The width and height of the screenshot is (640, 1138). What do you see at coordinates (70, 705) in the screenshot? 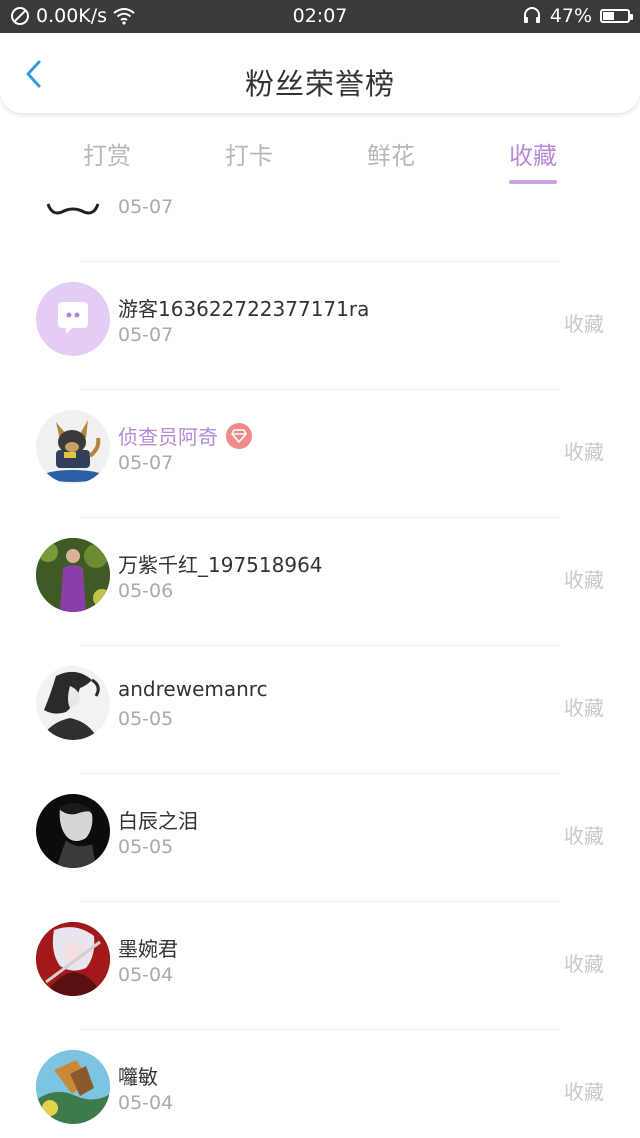
I see `sketch-portrait-icon` at bounding box center [70, 705].